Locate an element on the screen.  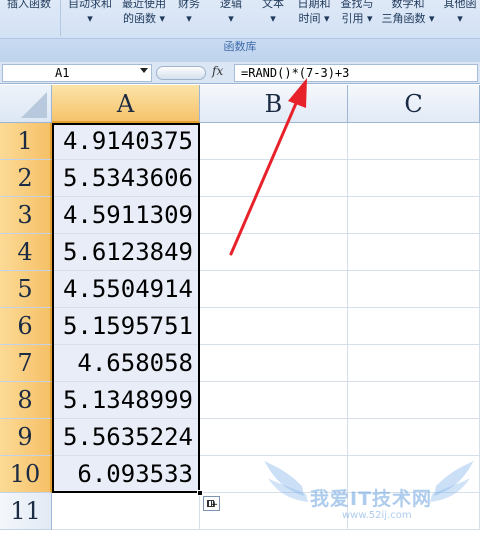
cell-b6 is located at coordinates (274, 326).